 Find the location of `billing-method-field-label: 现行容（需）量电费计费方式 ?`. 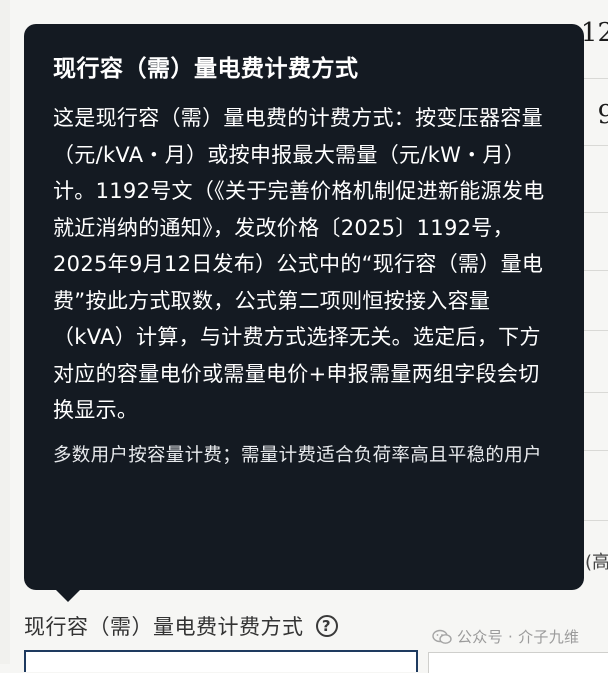

billing-method-field-label: 现行容（需）量电费计费方式 ? is located at coordinates (181, 626).